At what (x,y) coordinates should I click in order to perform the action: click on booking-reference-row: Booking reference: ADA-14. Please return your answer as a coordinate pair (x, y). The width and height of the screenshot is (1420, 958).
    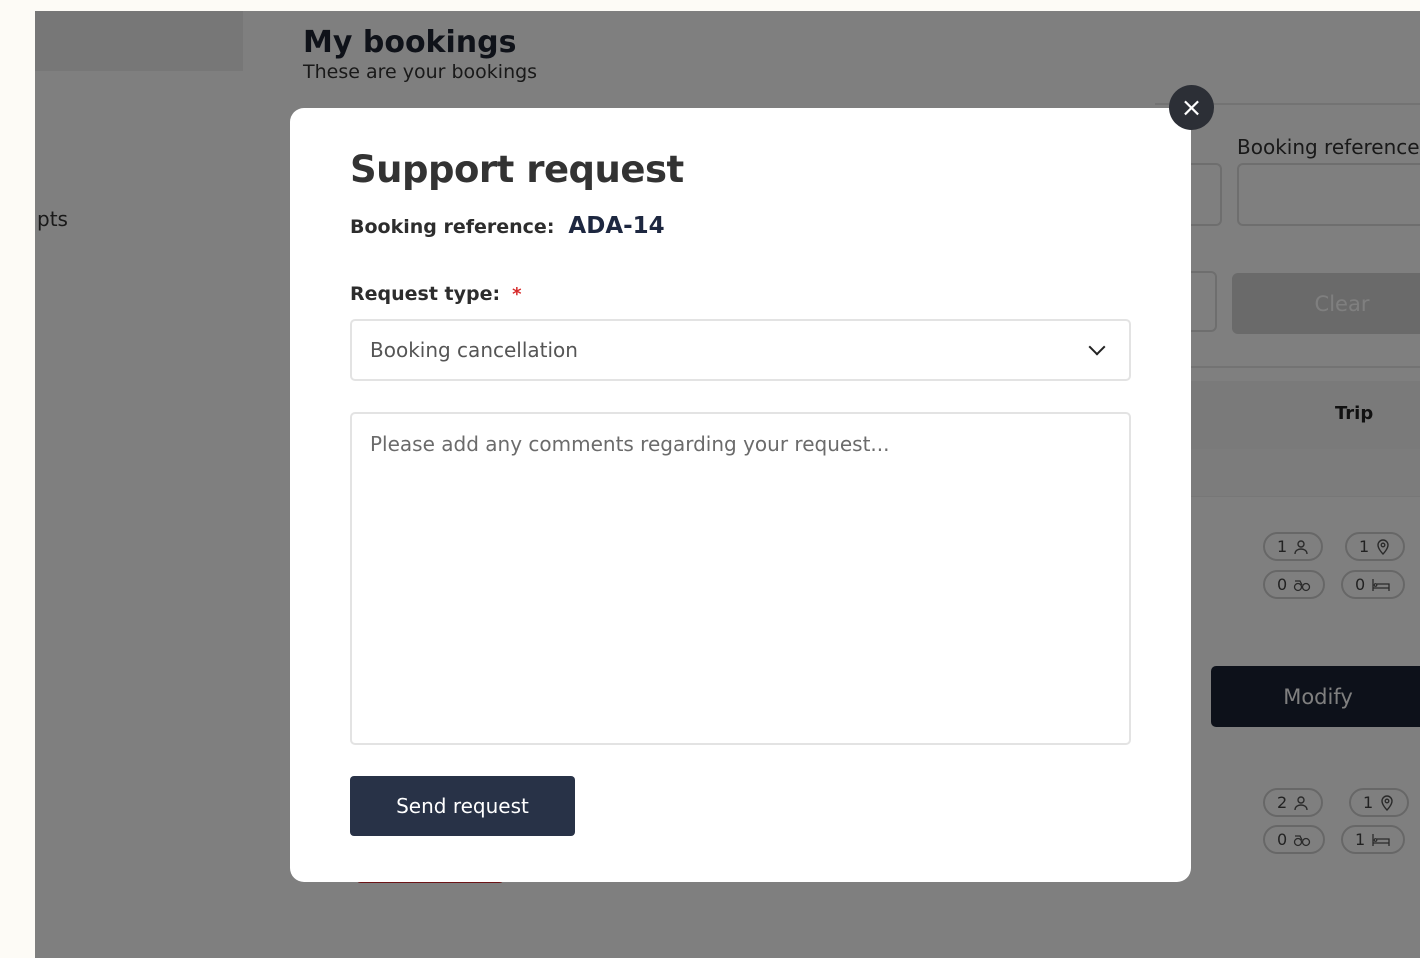
    Looking at the image, I should click on (507, 226).